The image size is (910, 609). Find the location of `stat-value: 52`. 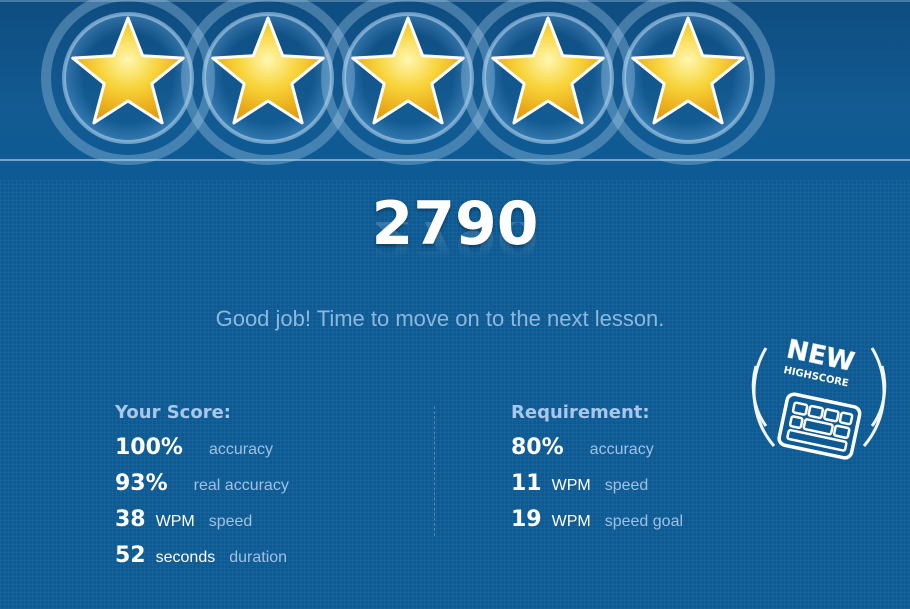

stat-value: 52 is located at coordinates (130, 555).